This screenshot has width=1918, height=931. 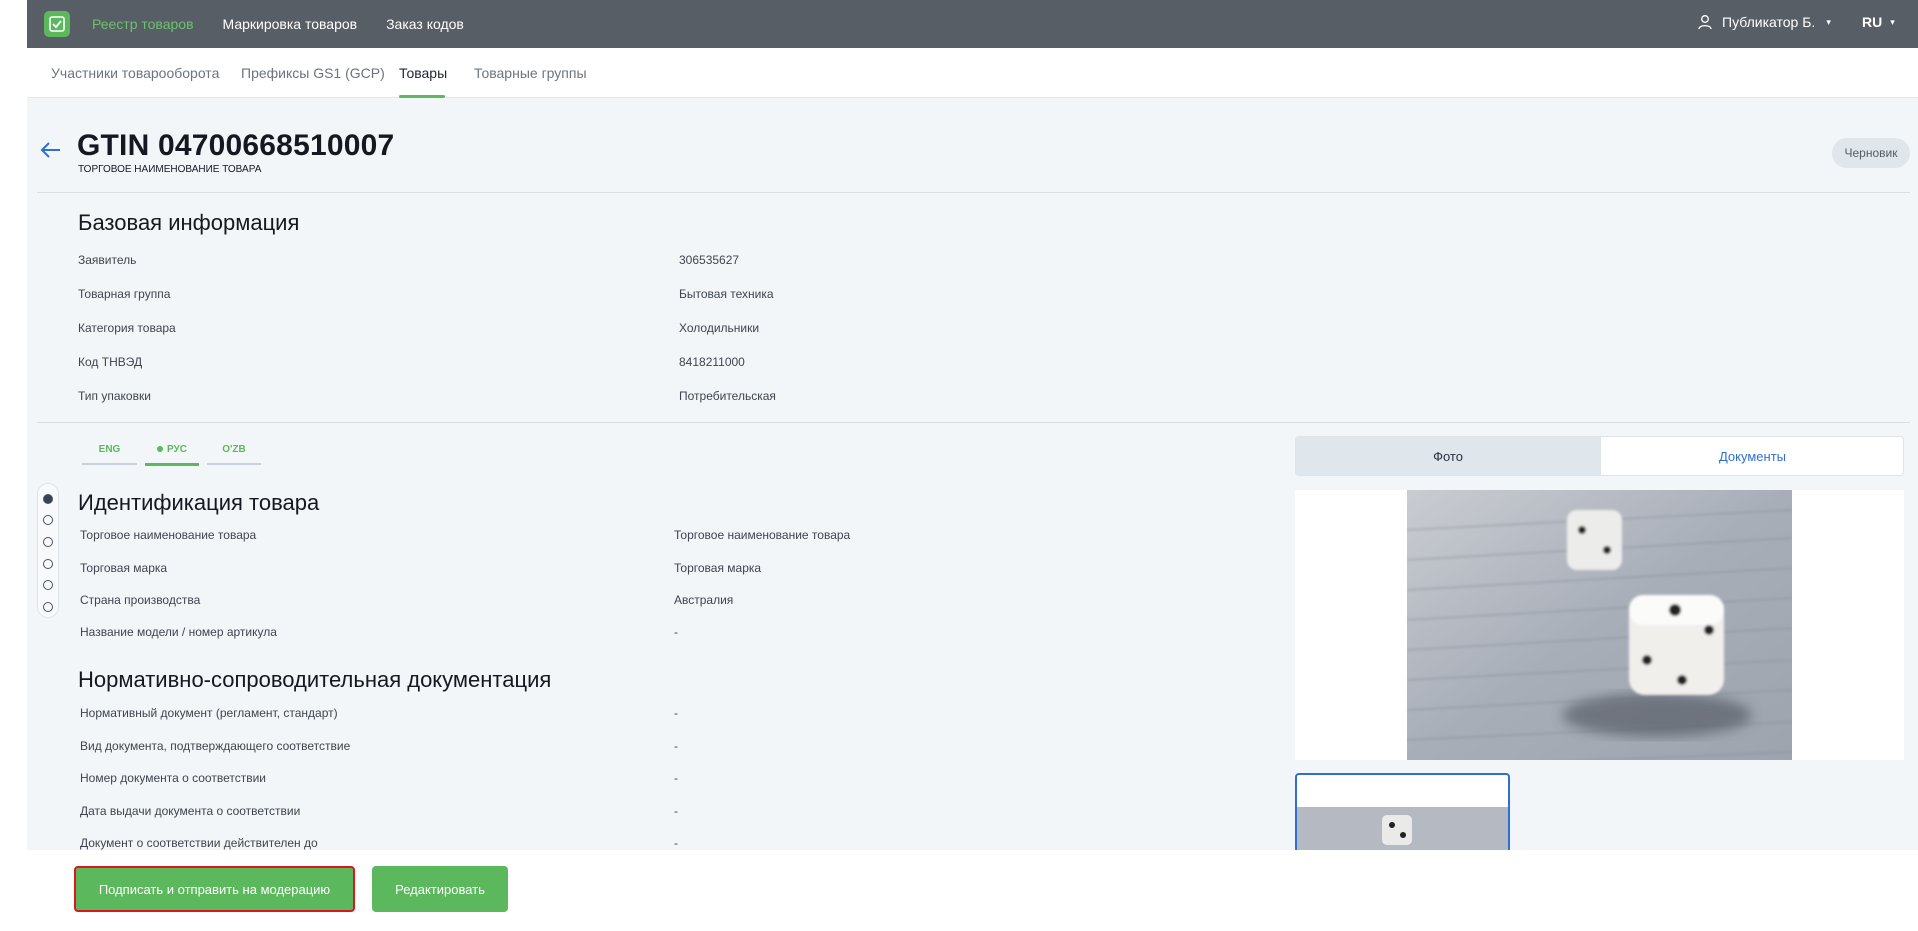 What do you see at coordinates (712, 362) in the screenshot?
I see `field-value: 8418211000` at bounding box center [712, 362].